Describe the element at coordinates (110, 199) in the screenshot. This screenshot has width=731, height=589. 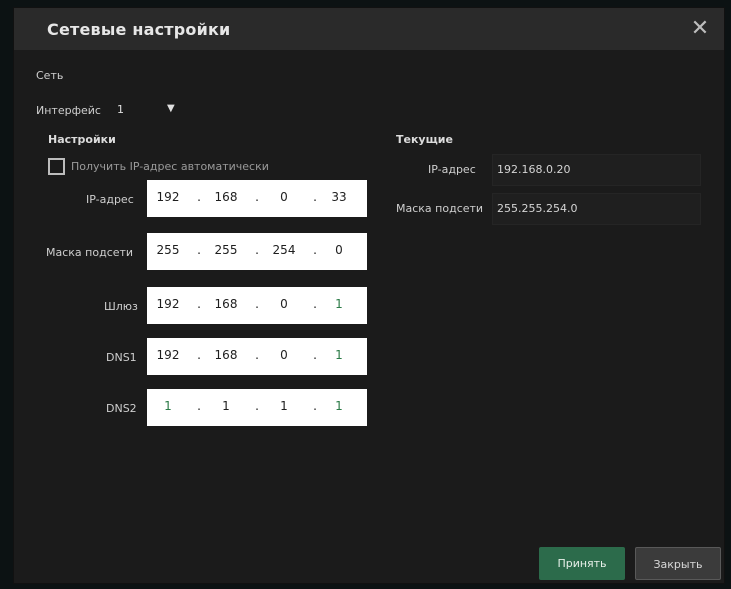
I see `ip-address-label: IP-адрес` at that location.